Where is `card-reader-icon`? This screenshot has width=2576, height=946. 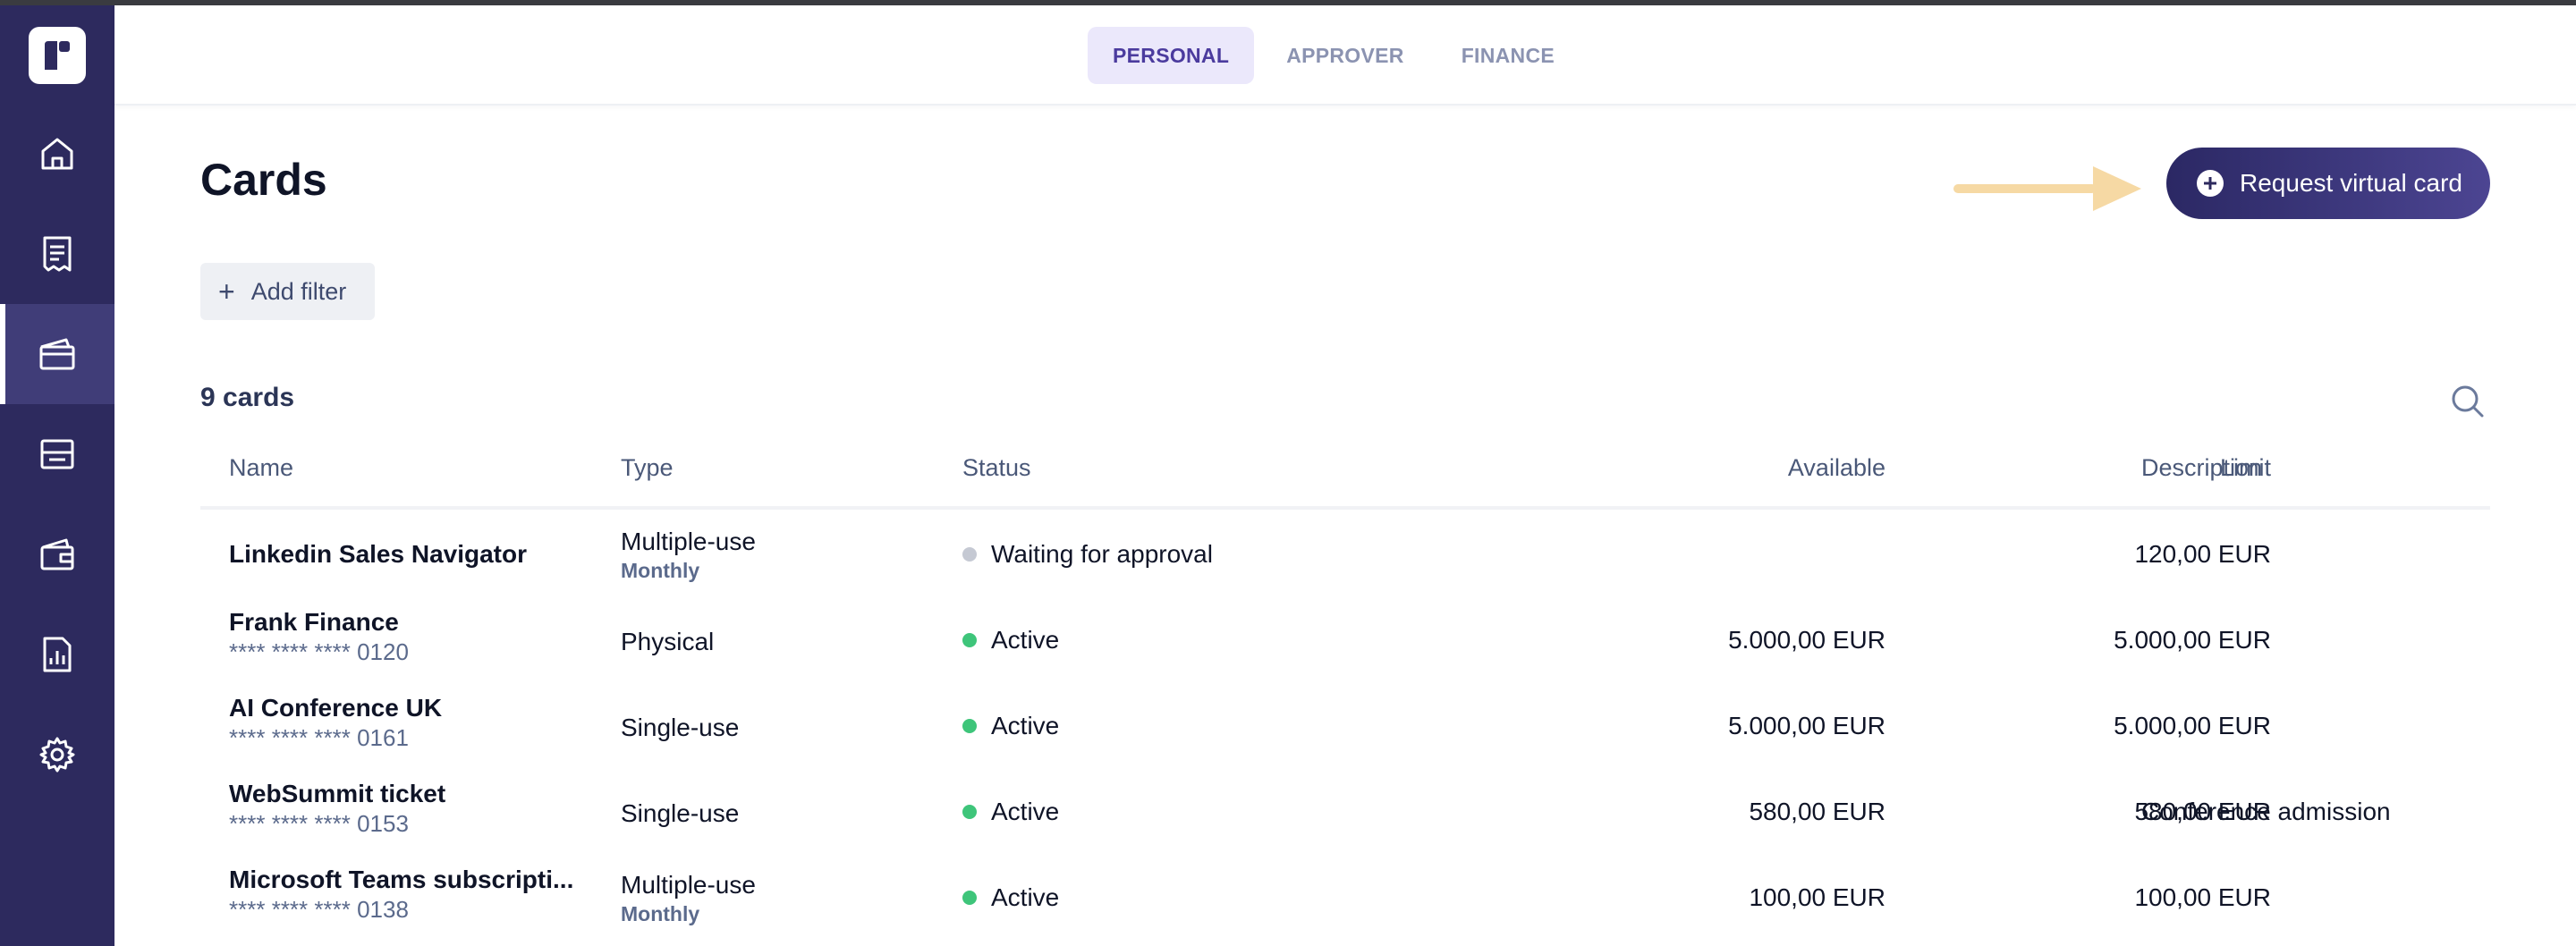
card-reader-icon is located at coordinates (57, 454).